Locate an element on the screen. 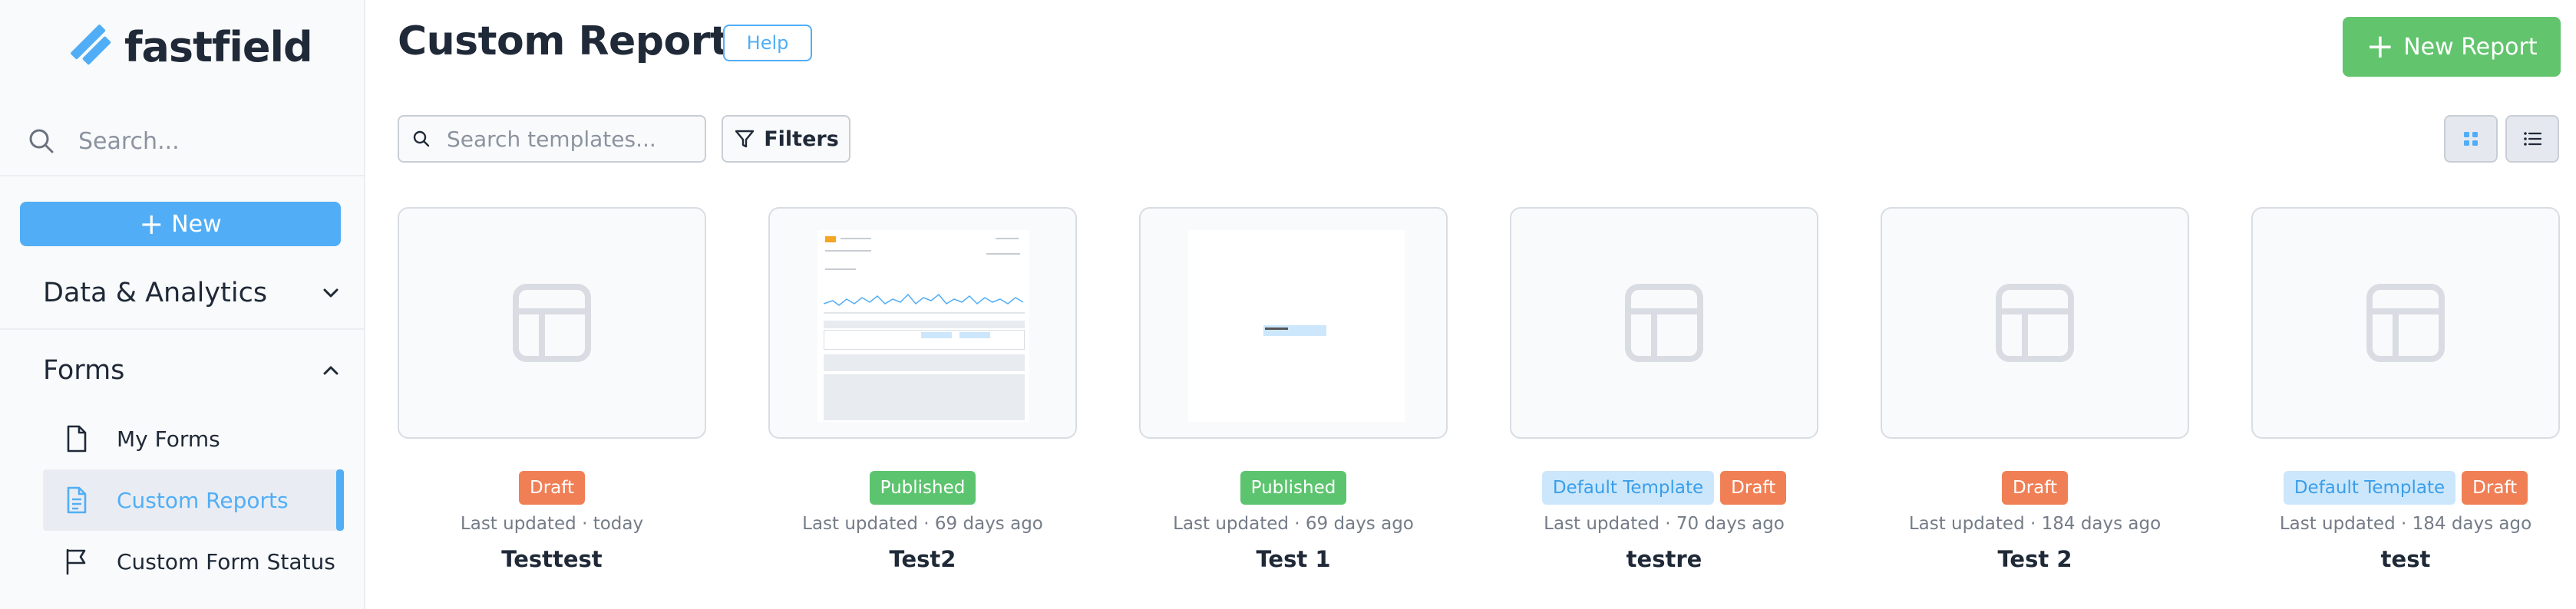 The image size is (2576, 609). preview-text-block is located at coordinates (1294, 330).